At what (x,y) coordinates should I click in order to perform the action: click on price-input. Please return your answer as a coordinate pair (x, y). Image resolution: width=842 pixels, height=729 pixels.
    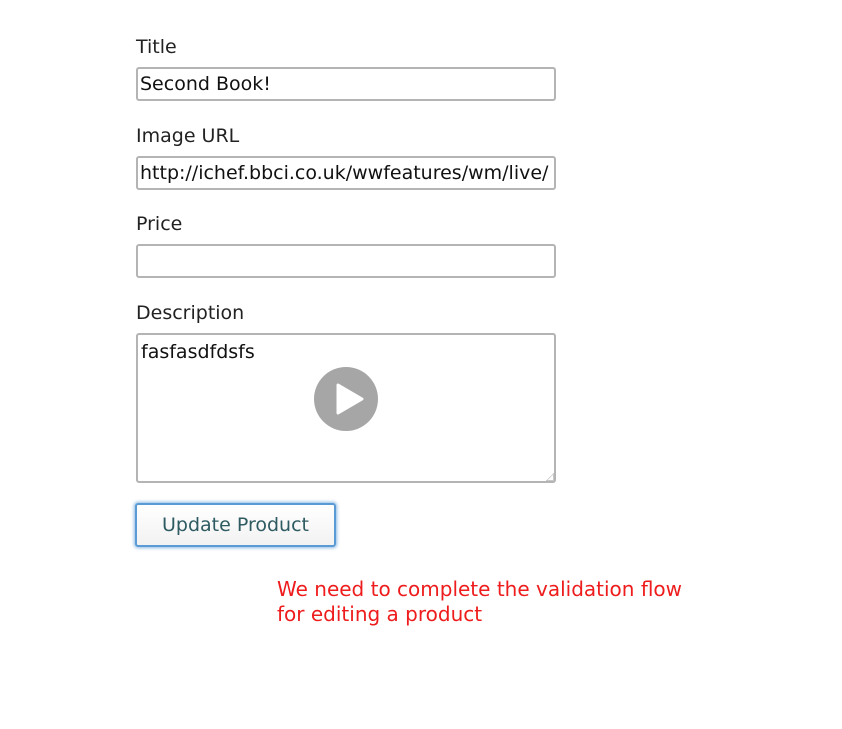
    Looking at the image, I should click on (346, 261).